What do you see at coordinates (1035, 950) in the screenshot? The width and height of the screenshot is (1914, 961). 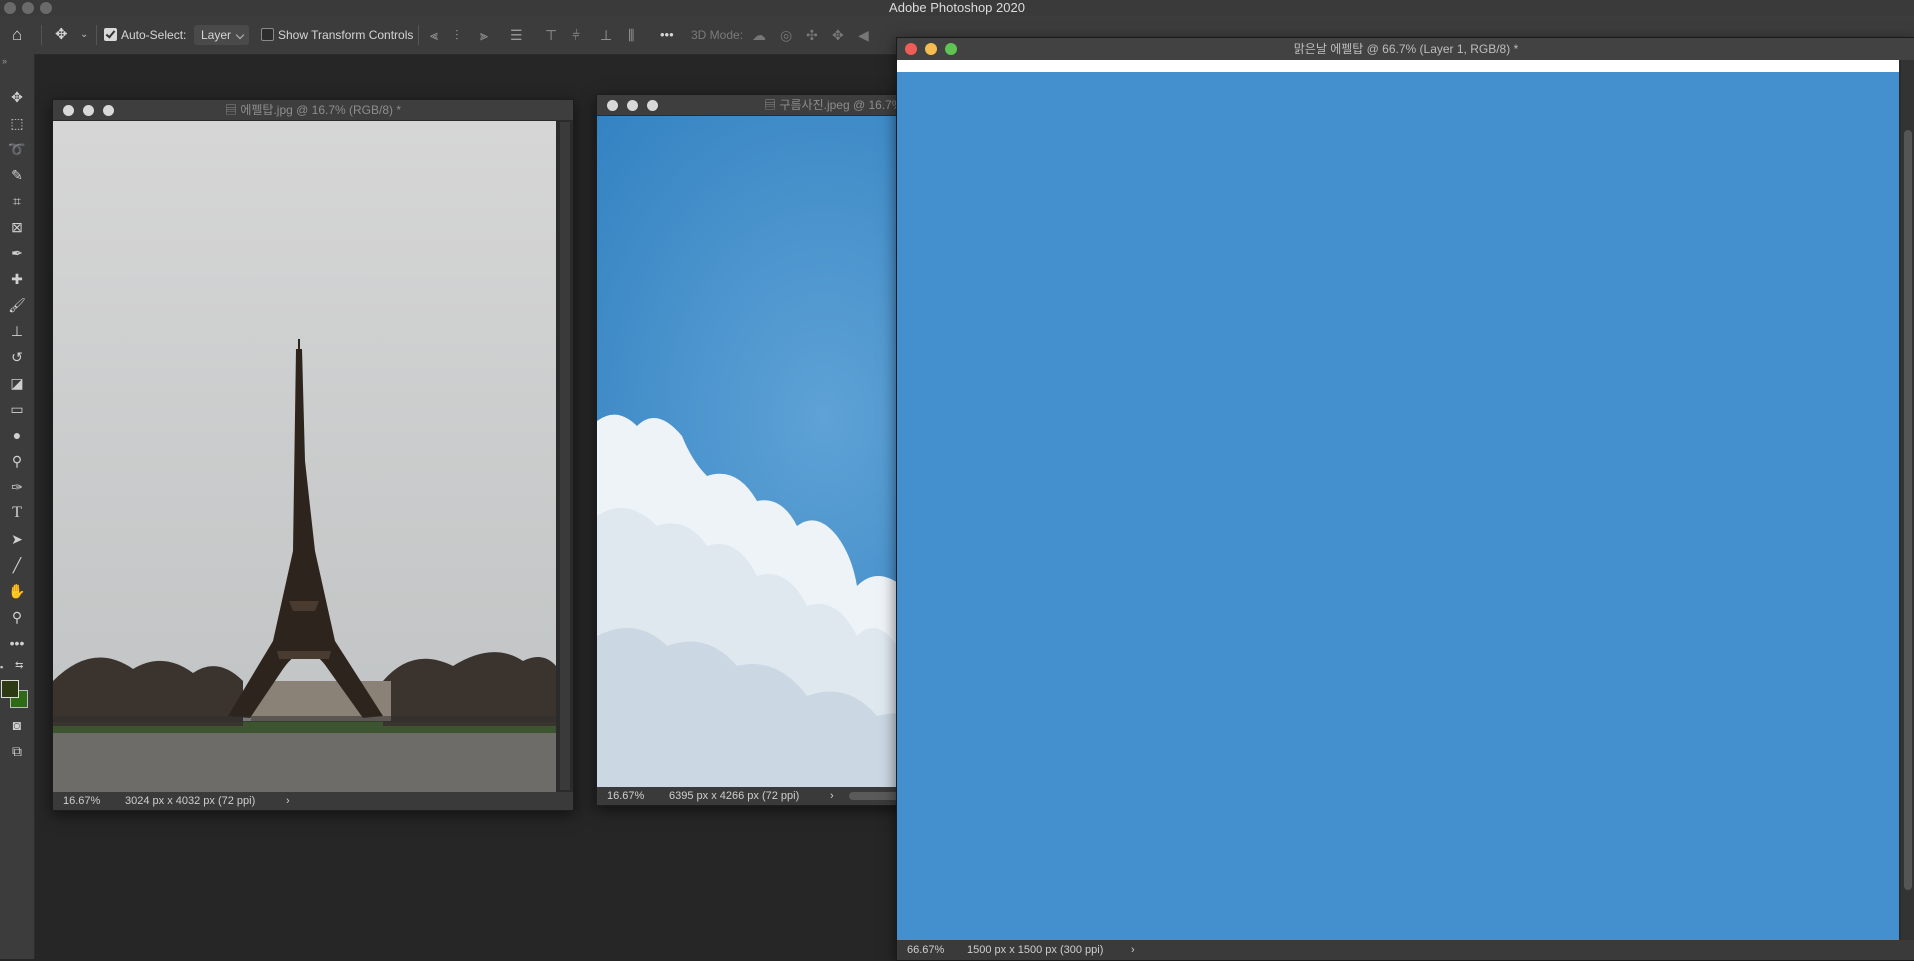 I see `document-dimensions: 1500 px x 1500 px (300 ppi)` at bounding box center [1035, 950].